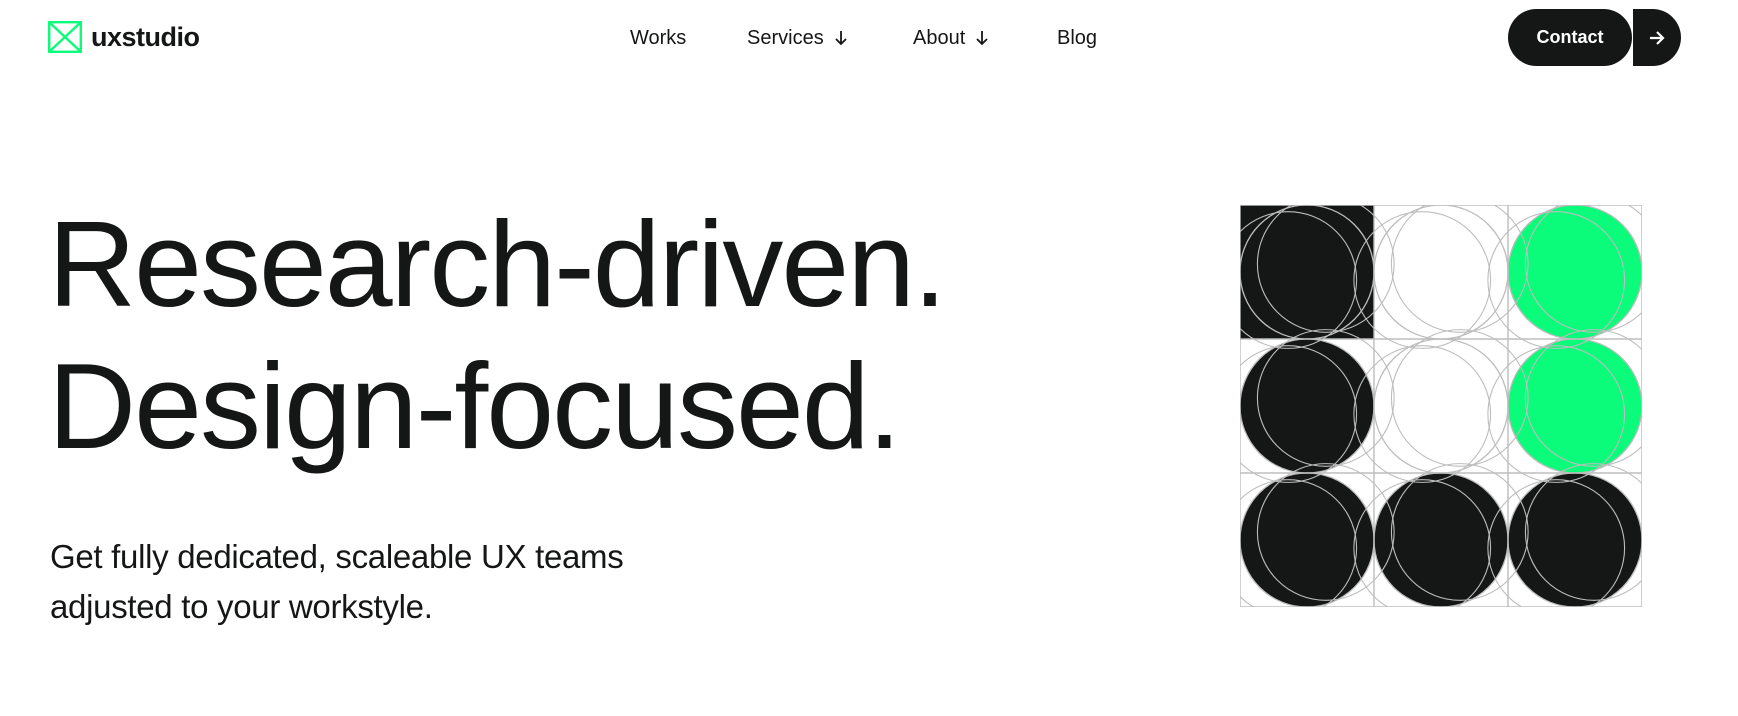  I want to click on subheadline-line-2: adjusted to your workstyle., so click(241, 606).